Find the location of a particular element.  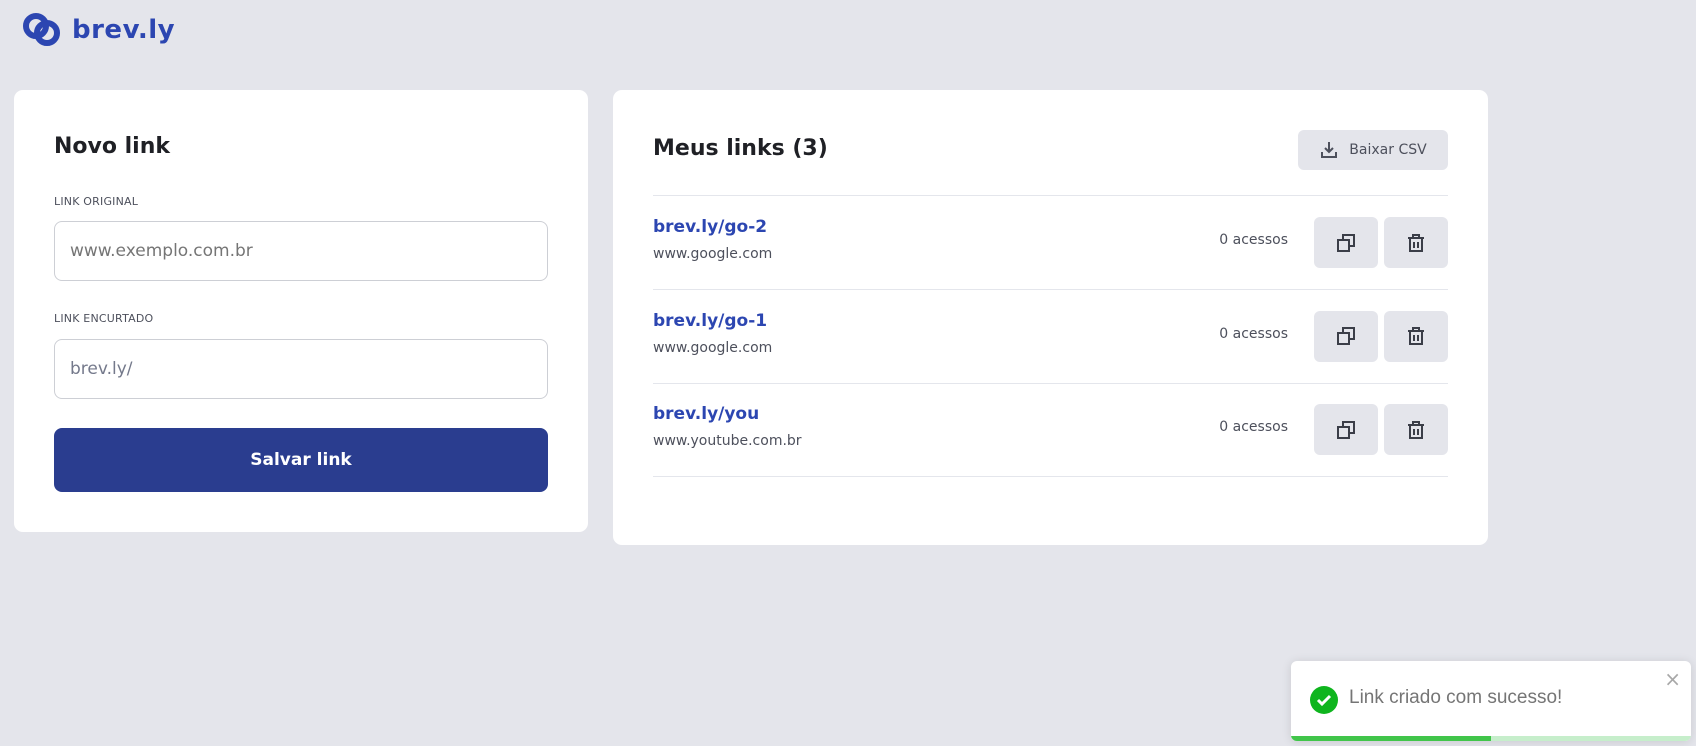

link-row: brev.ly/go-1 www.google.com 0 acessos is located at coordinates (1050, 336).